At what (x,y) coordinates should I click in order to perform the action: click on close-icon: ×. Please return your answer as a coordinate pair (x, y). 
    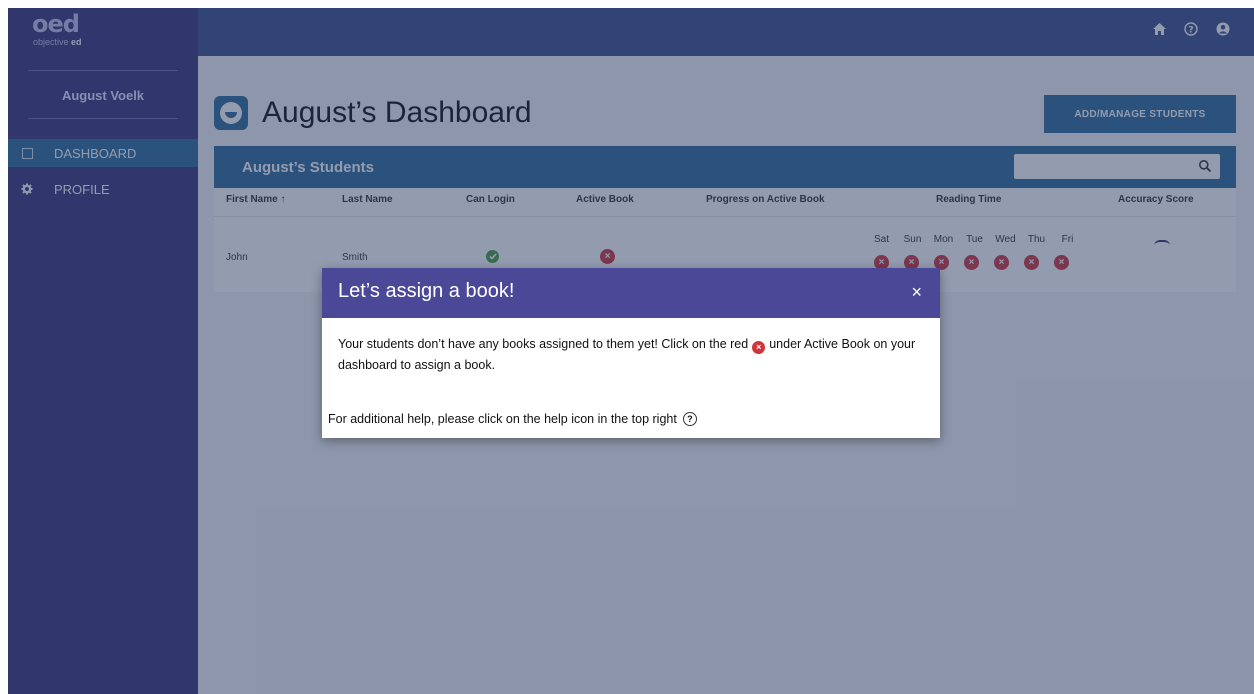
    Looking at the image, I should click on (916, 292).